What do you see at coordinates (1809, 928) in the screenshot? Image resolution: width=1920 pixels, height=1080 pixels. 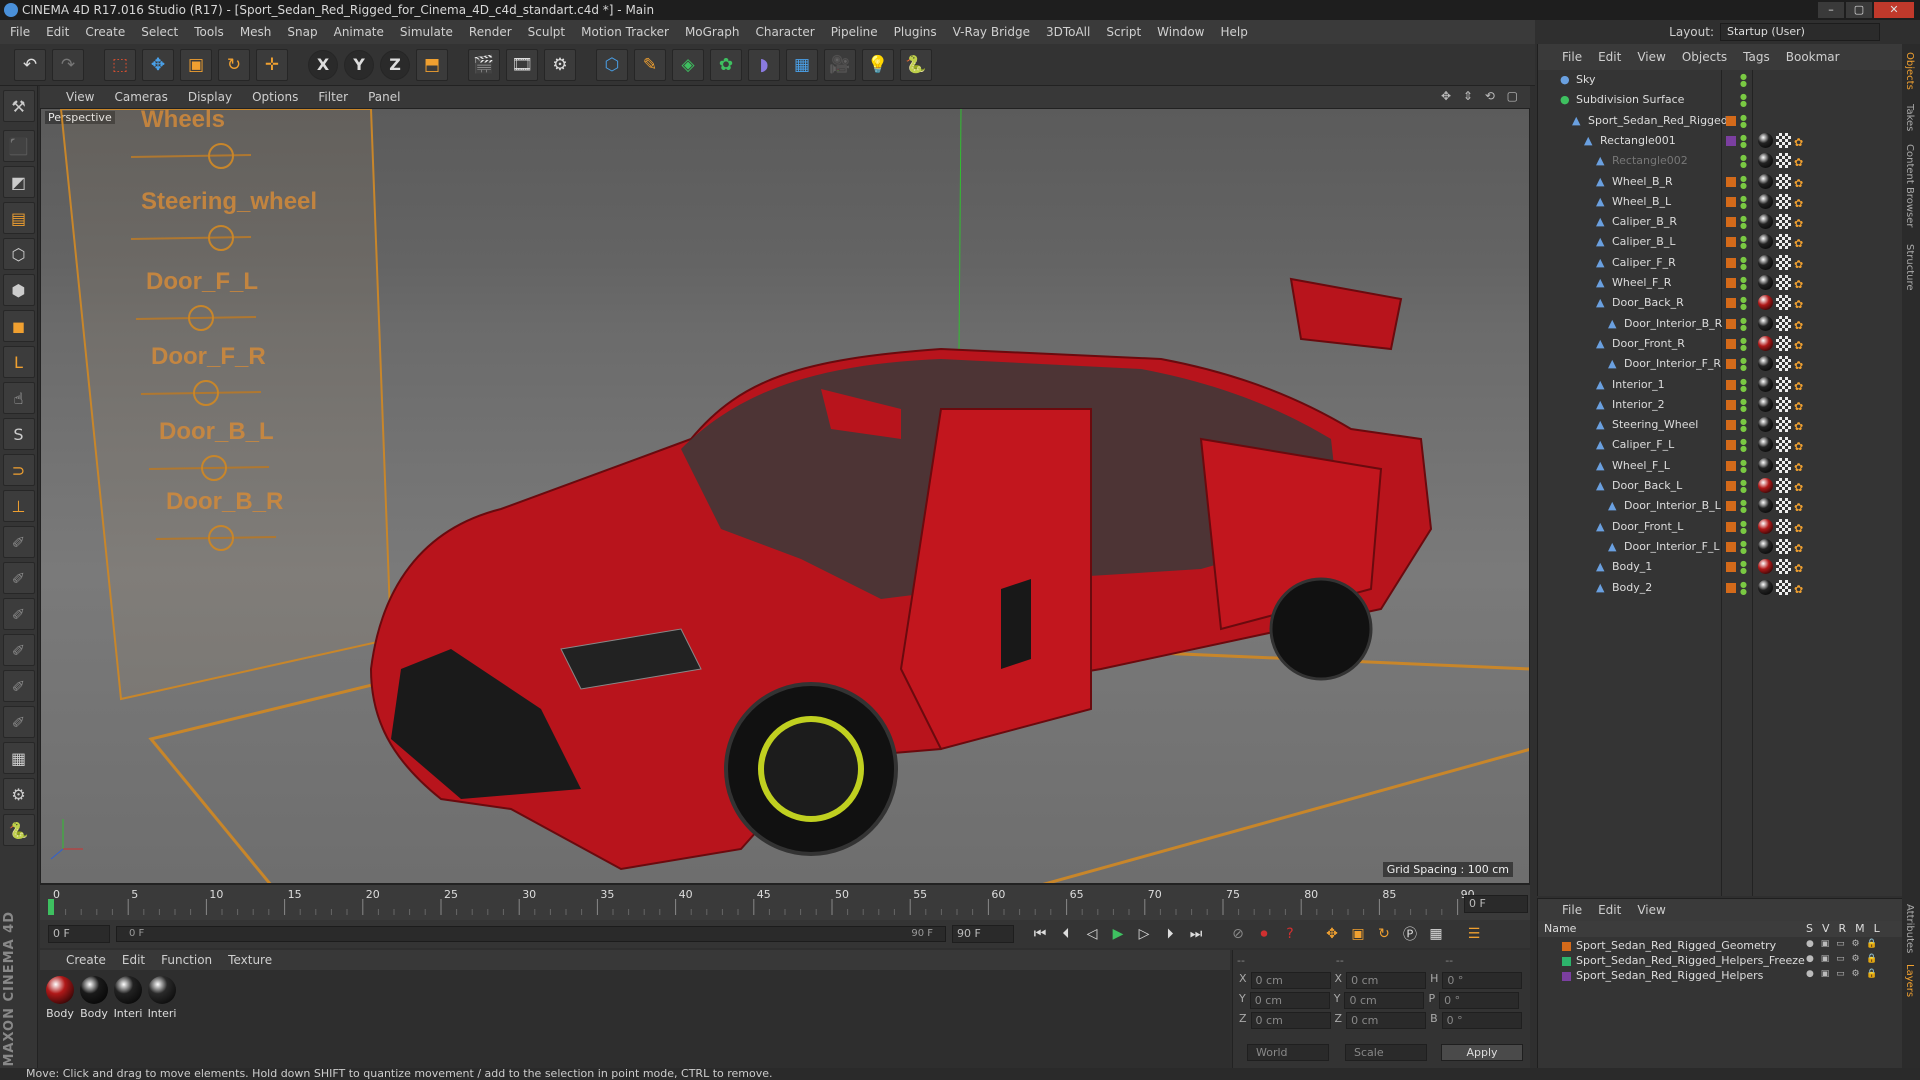 I see `layer-column-s: S` at bounding box center [1809, 928].